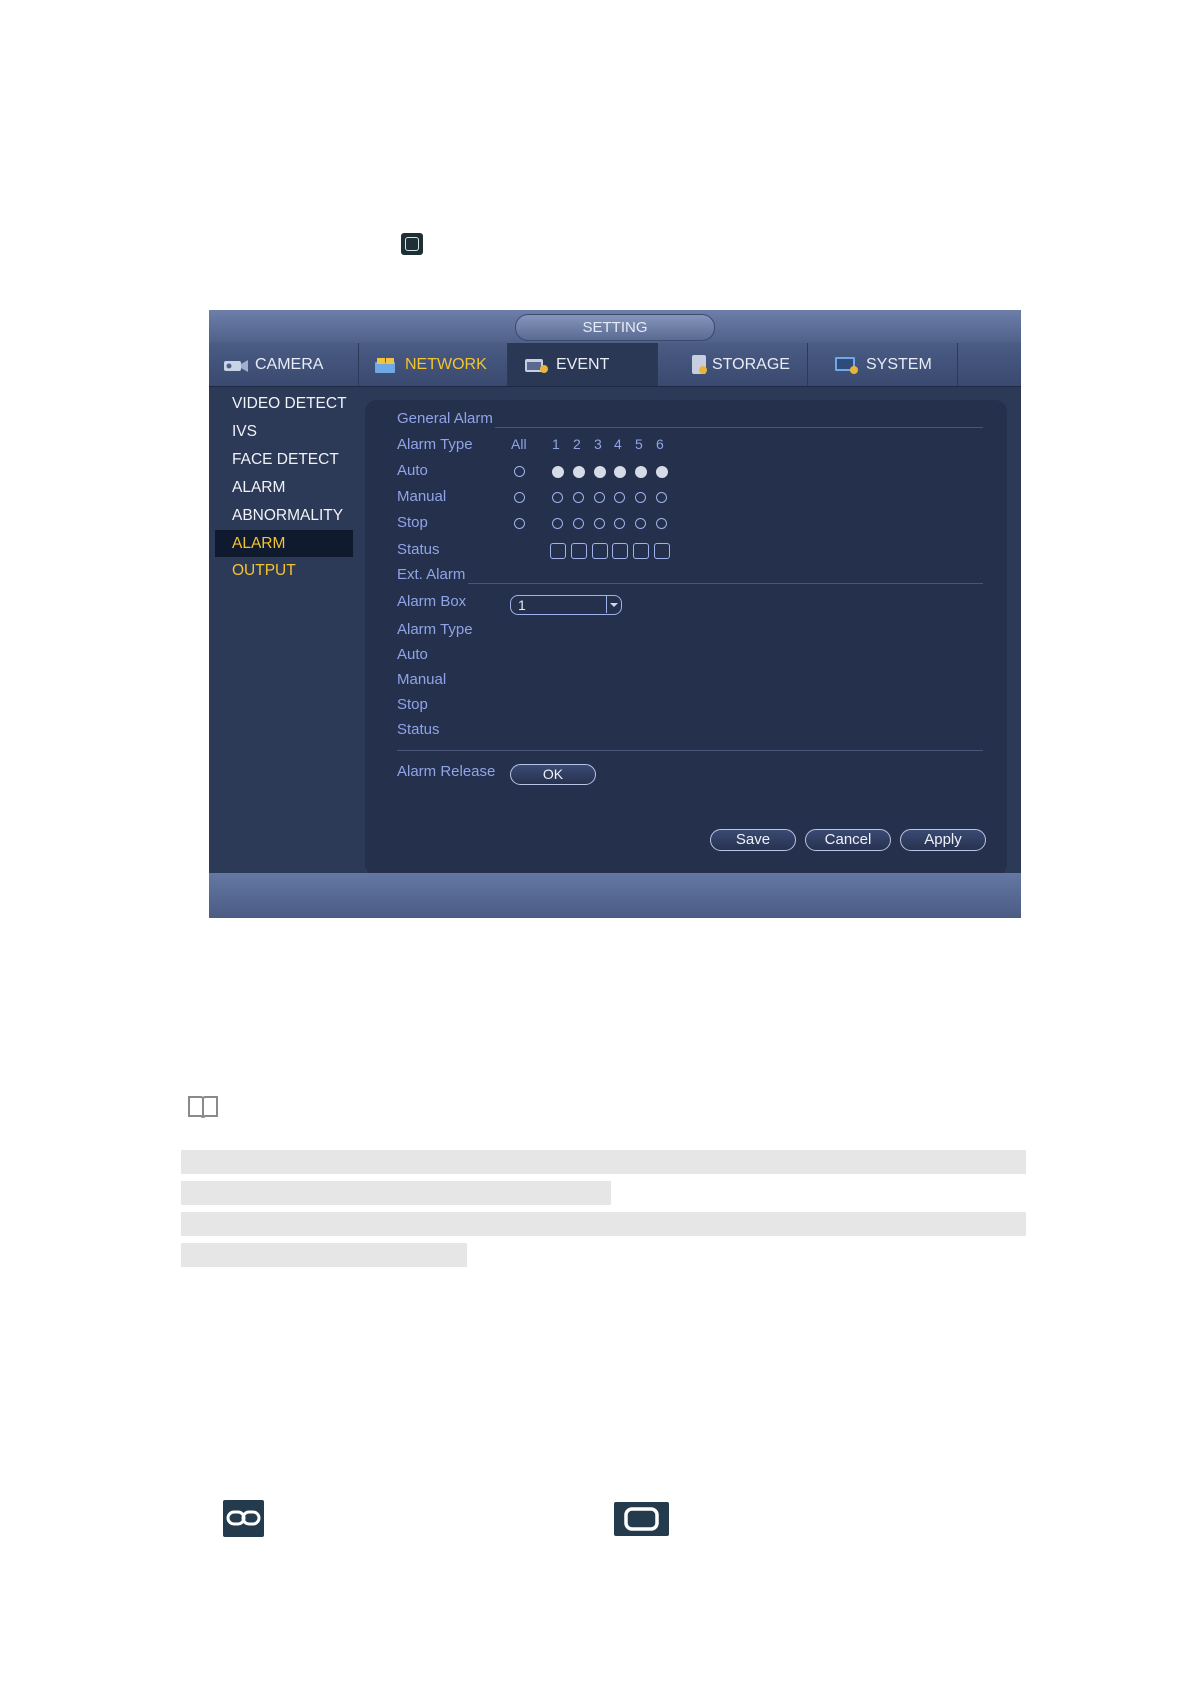 The height and width of the screenshot is (1684, 1191). Describe the element at coordinates (284, 515) in the screenshot. I see `sidebar-item-abnormality: ABNORMALITY` at that location.